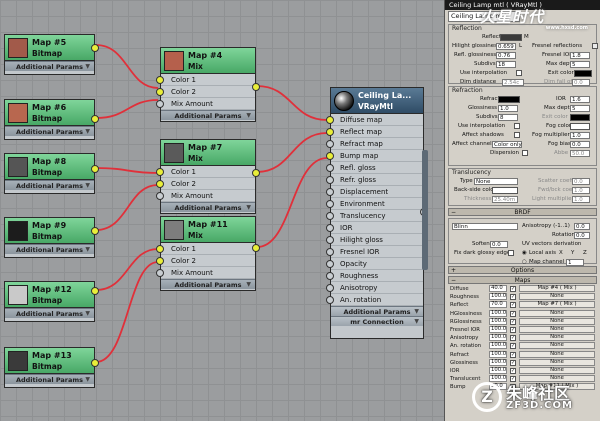  Describe the element at coordinates (374, 120) in the screenshot. I see `slot-diffuse-map: Diffuse map` at that location.